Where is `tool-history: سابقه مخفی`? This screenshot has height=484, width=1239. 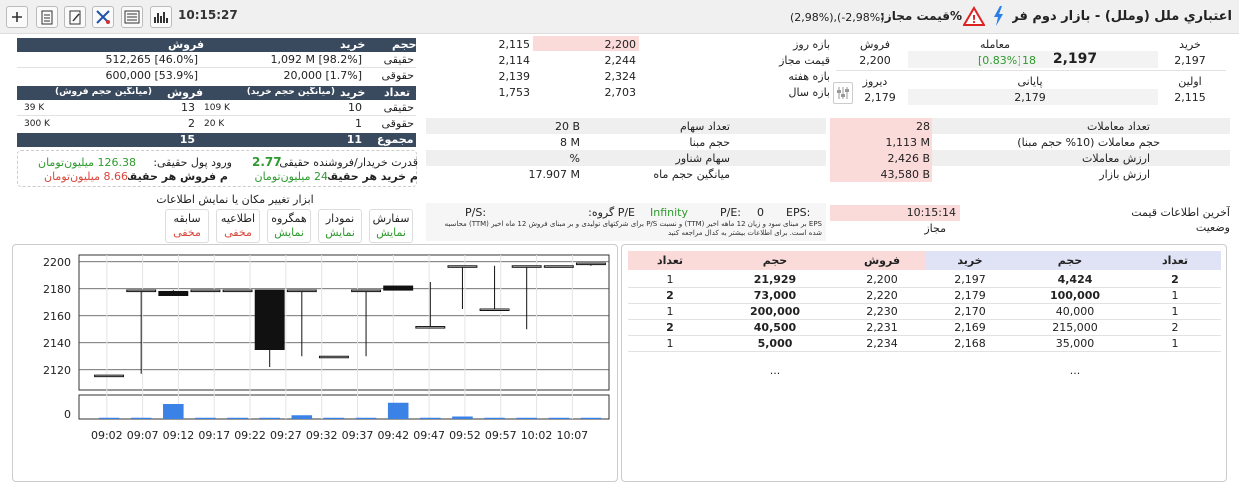 tool-history: سابقه مخفی is located at coordinates (187, 226).